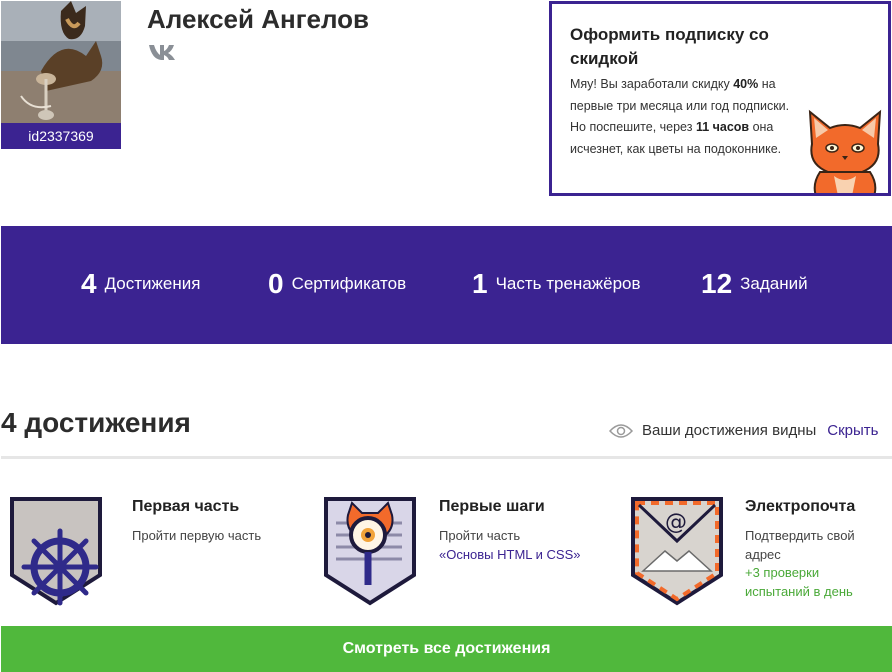 This screenshot has width=892, height=672. What do you see at coordinates (852, 430) in the screenshot?
I see `hide-achievements-link: Скрыть` at bounding box center [852, 430].